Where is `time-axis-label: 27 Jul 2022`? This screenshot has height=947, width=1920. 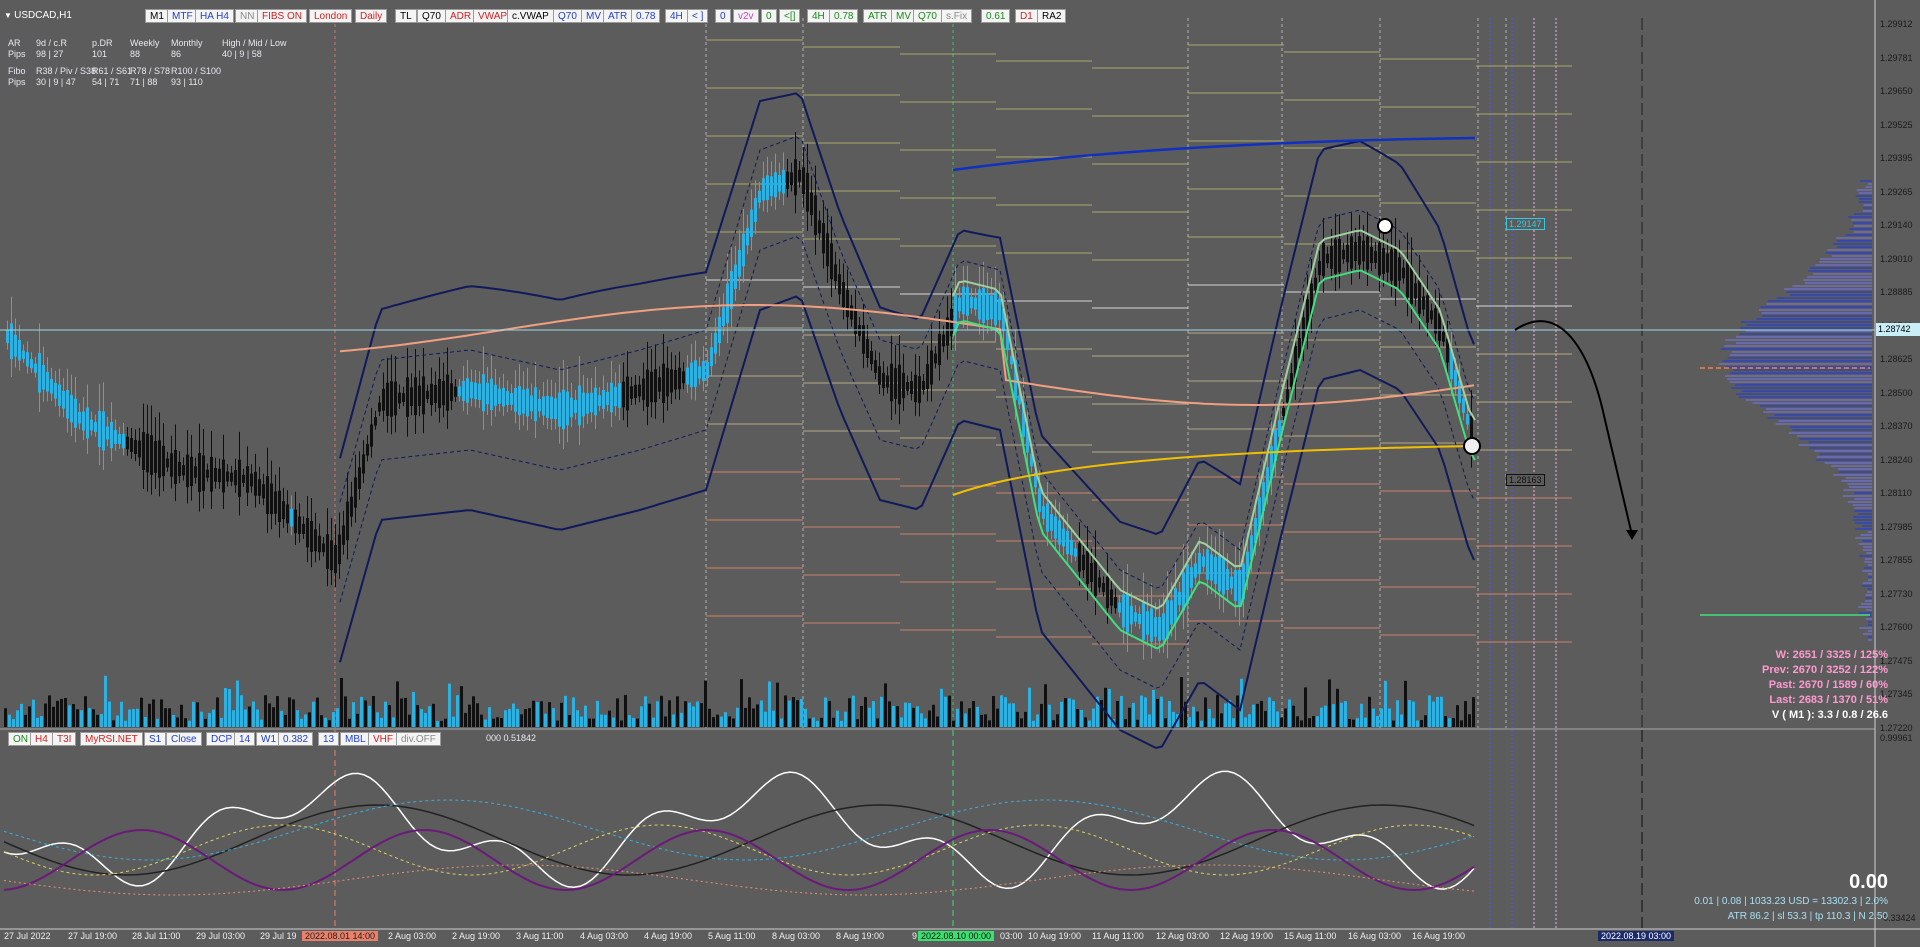 time-axis-label: 27 Jul 2022 is located at coordinates (27, 936).